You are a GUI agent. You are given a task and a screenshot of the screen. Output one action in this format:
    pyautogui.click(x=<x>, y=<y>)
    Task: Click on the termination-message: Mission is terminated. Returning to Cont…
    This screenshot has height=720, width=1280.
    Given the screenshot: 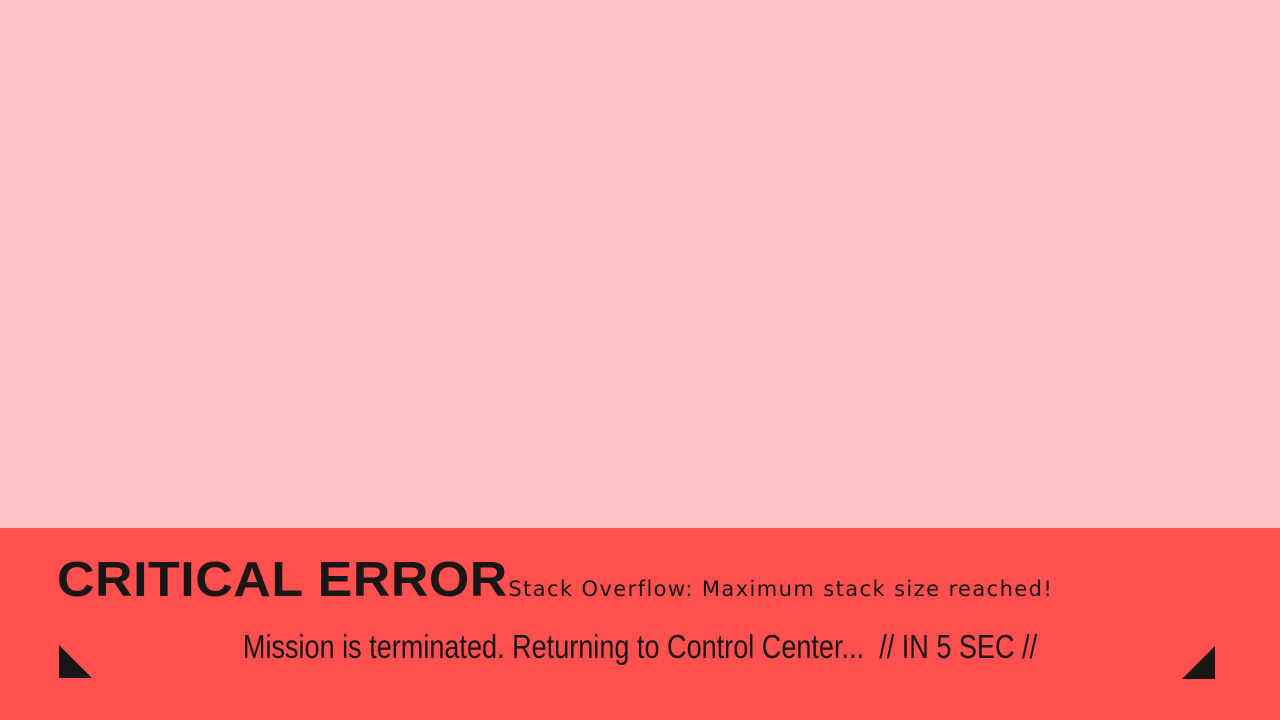 What is the action you would take?
    pyautogui.click(x=553, y=646)
    